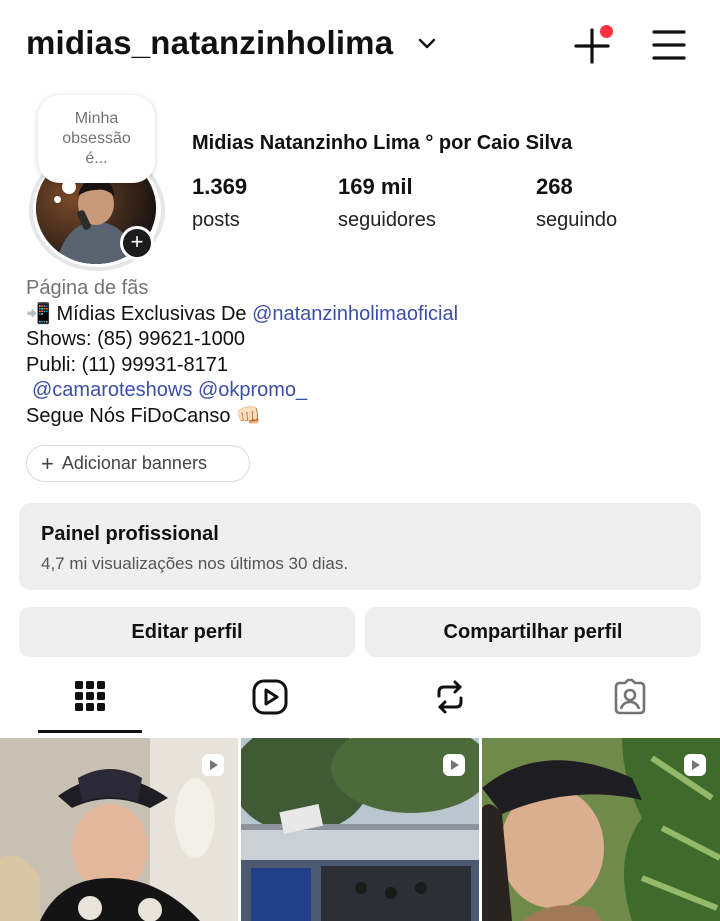 The height and width of the screenshot is (921, 720). What do you see at coordinates (90, 696) in the screenshot?
I see `grid-icon` at bounding box center [90, 696].